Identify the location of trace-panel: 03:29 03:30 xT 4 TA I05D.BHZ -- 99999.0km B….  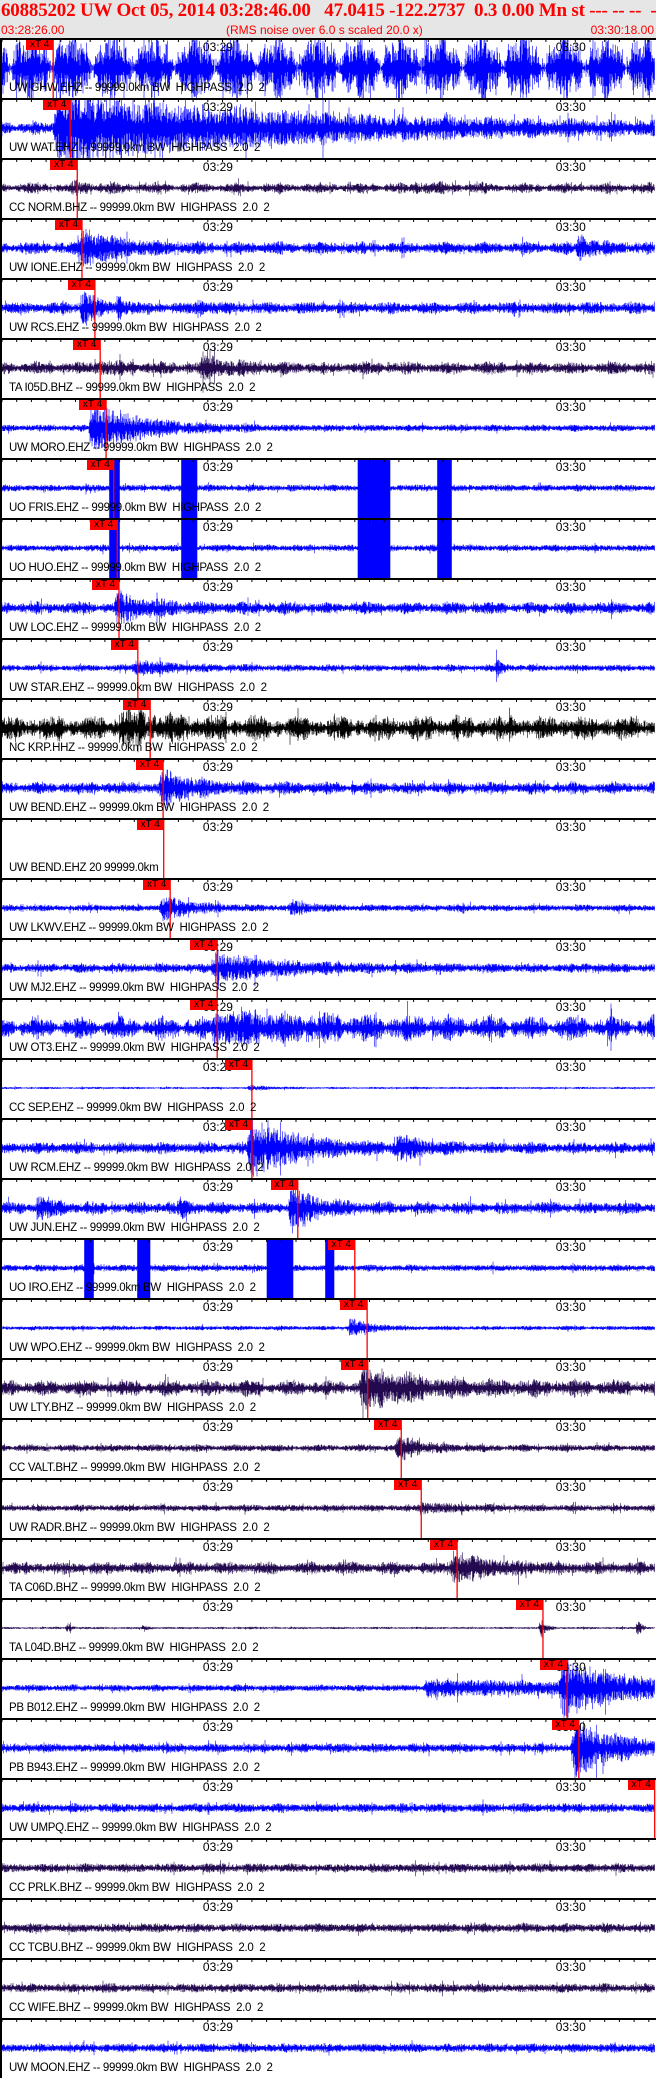
(328, 368).